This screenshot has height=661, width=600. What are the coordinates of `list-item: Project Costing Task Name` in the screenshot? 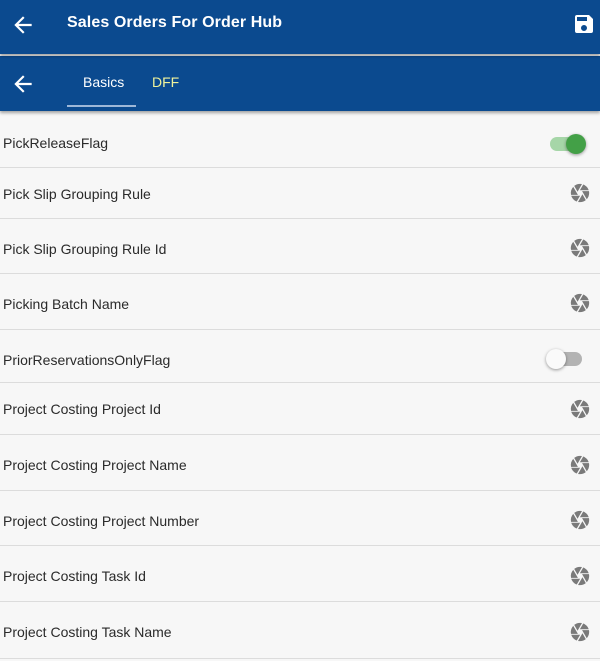 It's located at (300, 630).